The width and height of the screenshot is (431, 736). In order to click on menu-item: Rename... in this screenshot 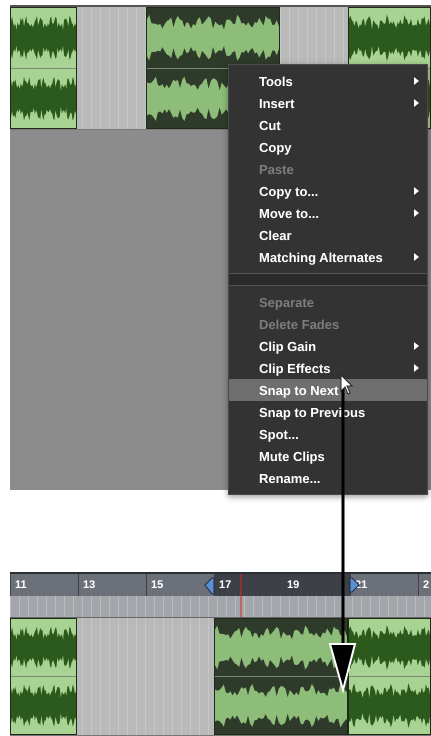, I will do `click(328, 478)`.